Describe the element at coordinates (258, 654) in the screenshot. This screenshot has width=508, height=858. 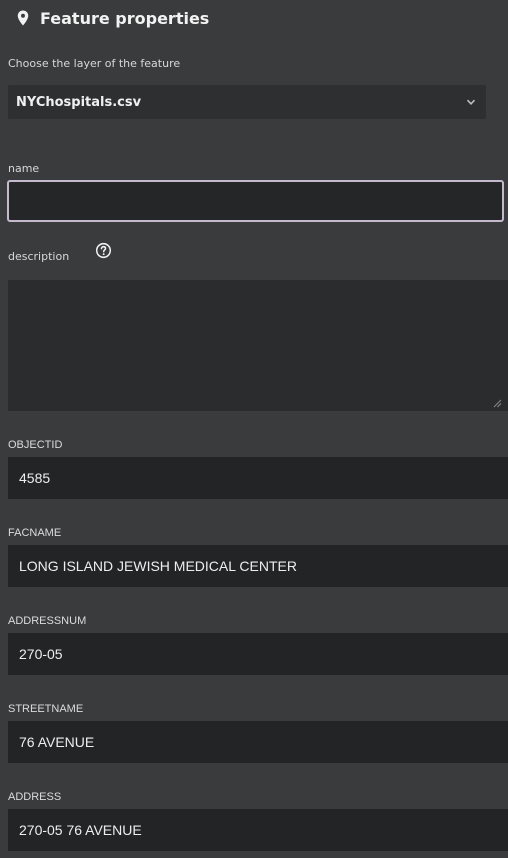
I see `property-field-addressnum: 270-05` at that location.